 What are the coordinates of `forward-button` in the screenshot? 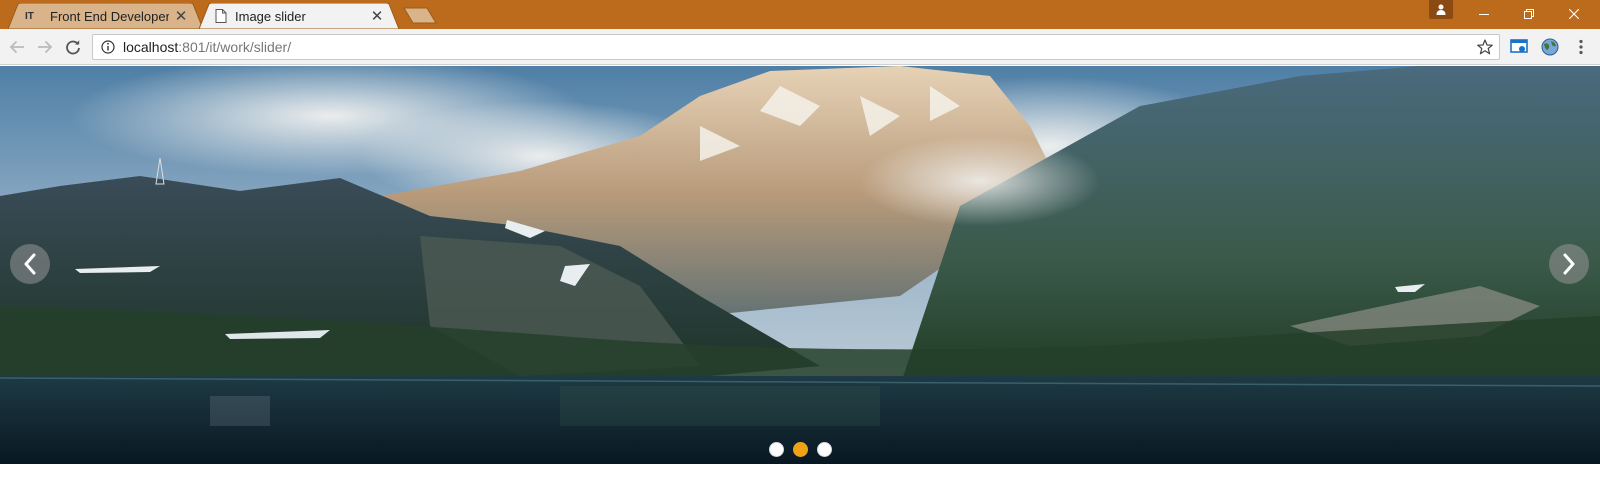 It's located at (45, 47).